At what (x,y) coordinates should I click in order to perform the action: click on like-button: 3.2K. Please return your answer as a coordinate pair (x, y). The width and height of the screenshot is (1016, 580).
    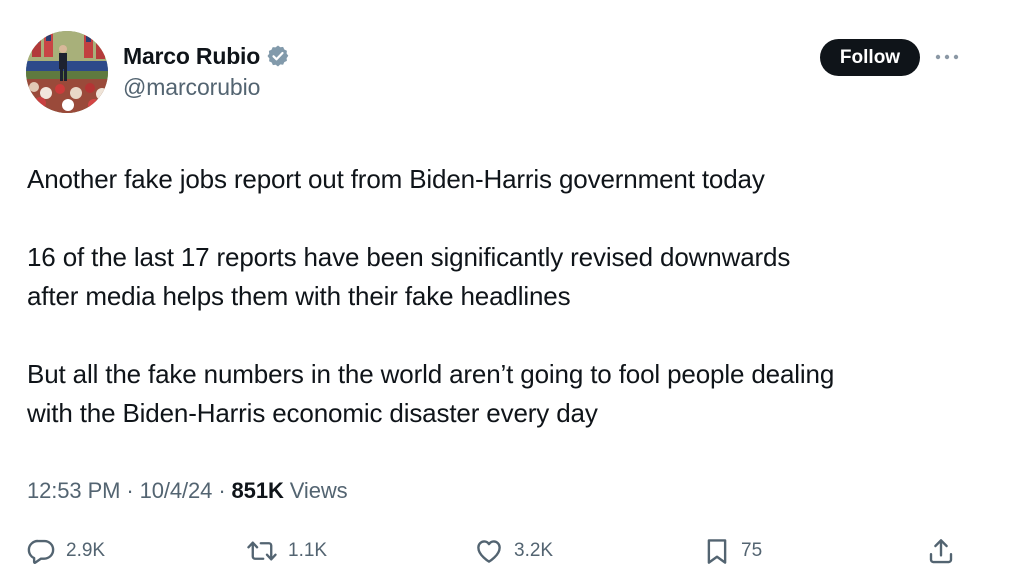
    Looking at the image, I should click on (513, 551).